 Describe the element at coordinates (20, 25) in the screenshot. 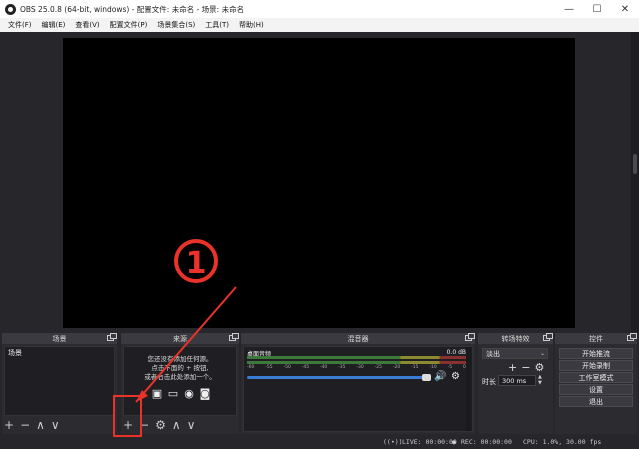

I see `menu-file: 文件(F)` at that location.